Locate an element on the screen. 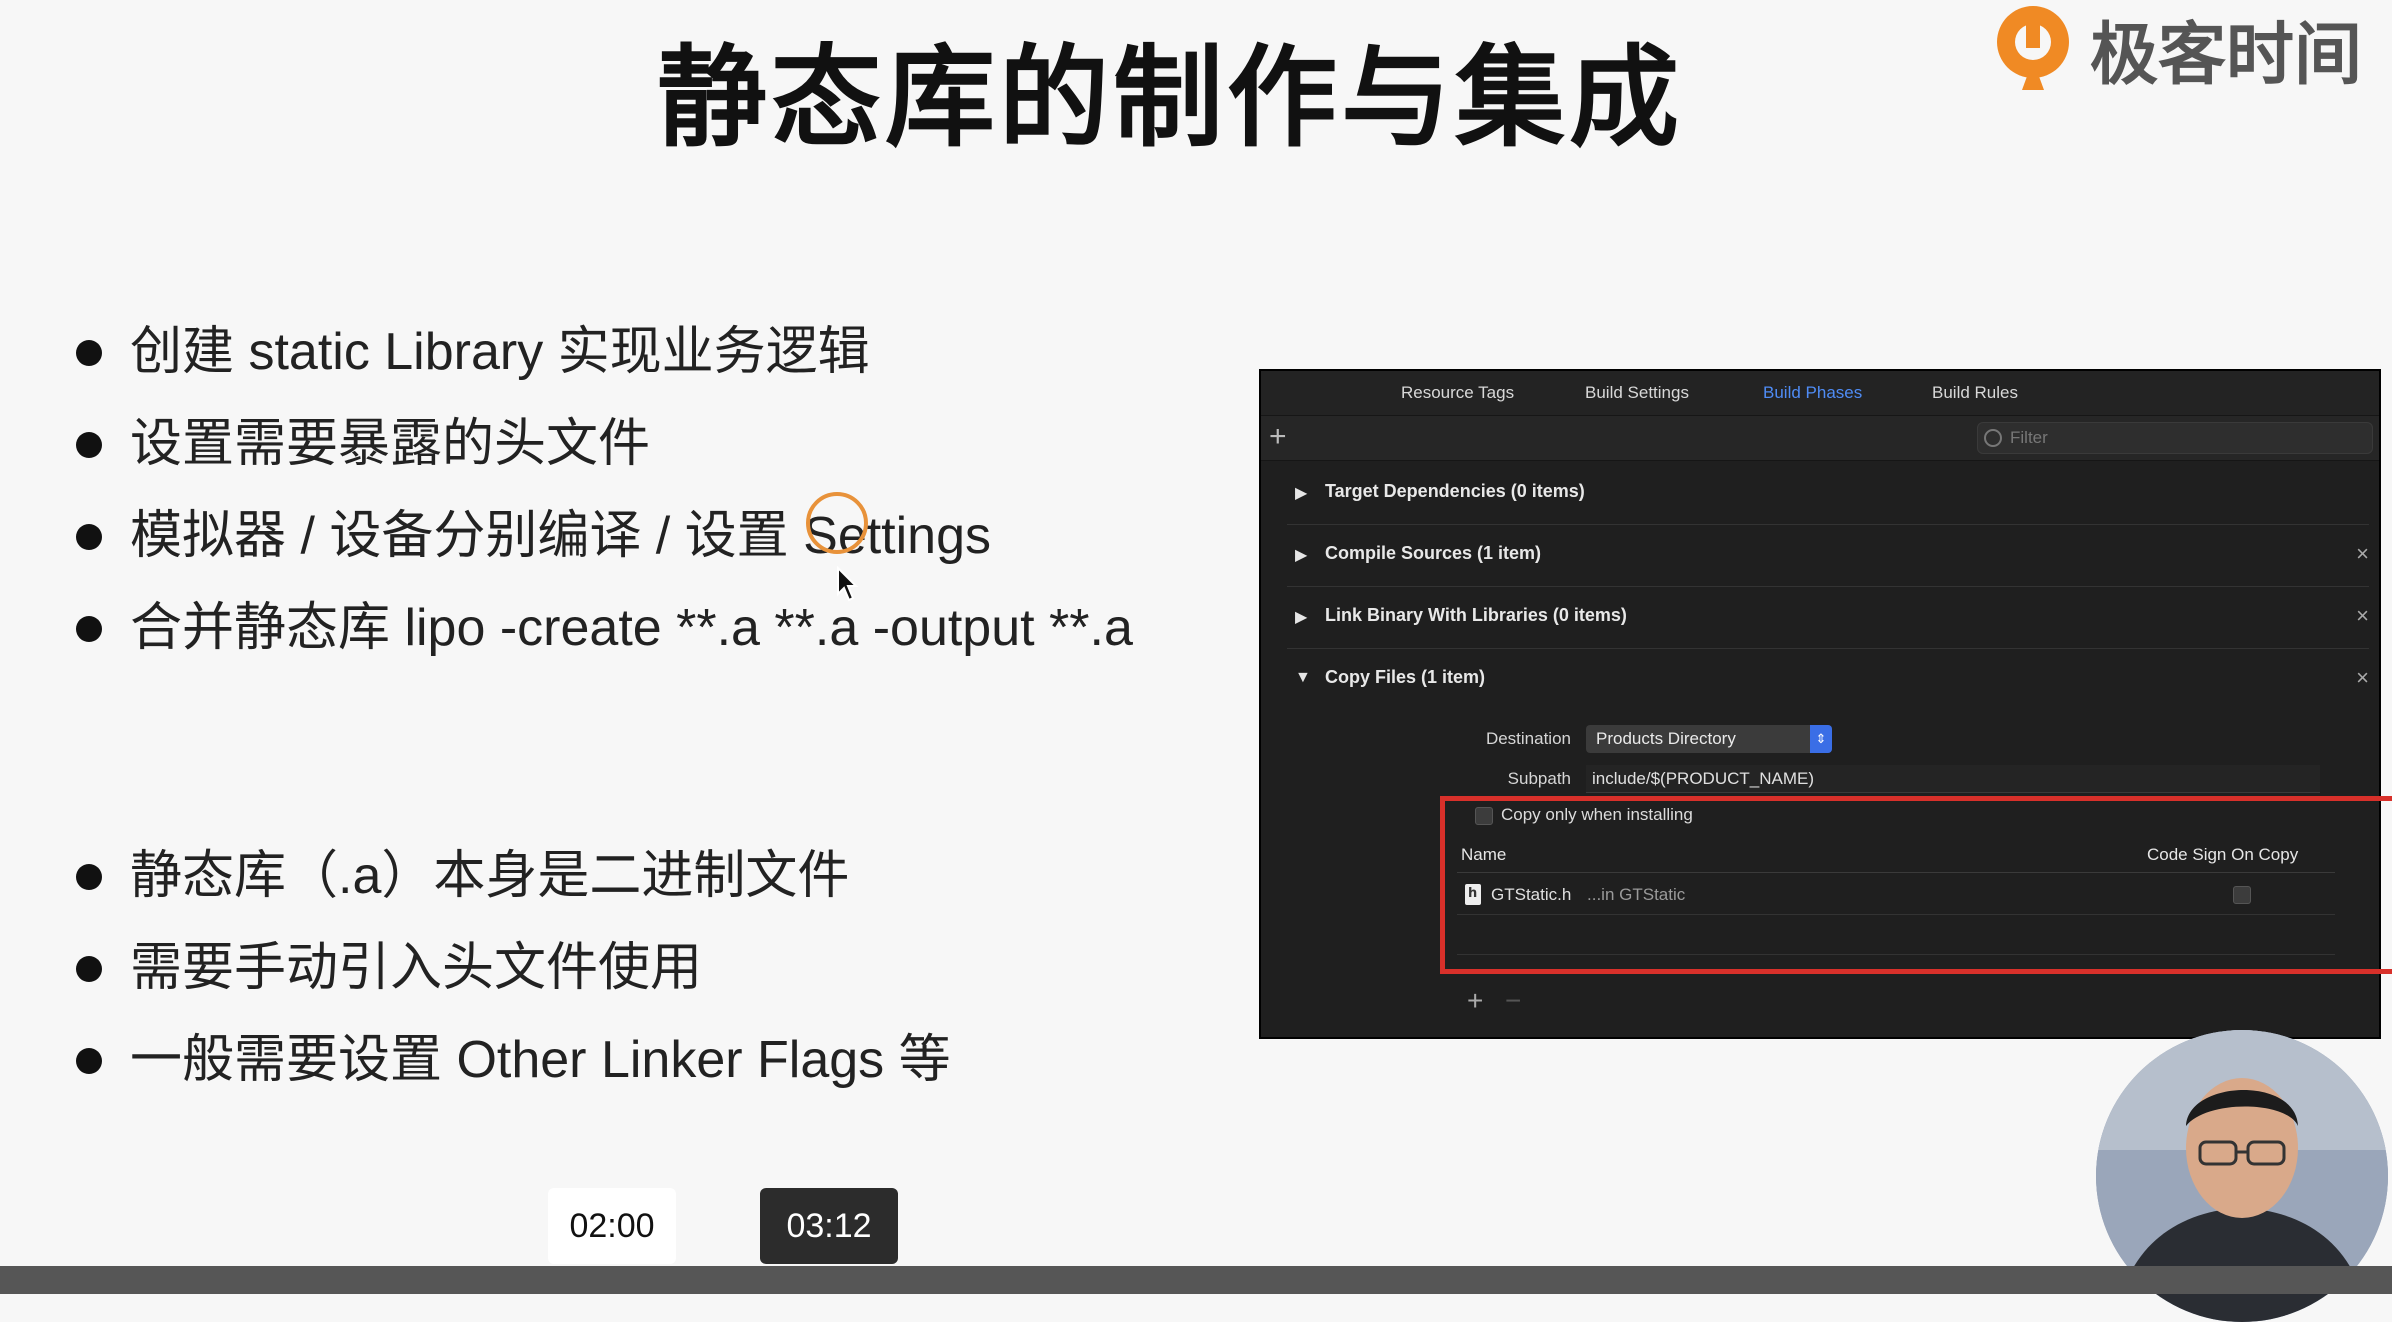 Image resolution: width=2392 pixels, height=1322 pixels. add-phase-button: + is located at coordinates (1278, 437).